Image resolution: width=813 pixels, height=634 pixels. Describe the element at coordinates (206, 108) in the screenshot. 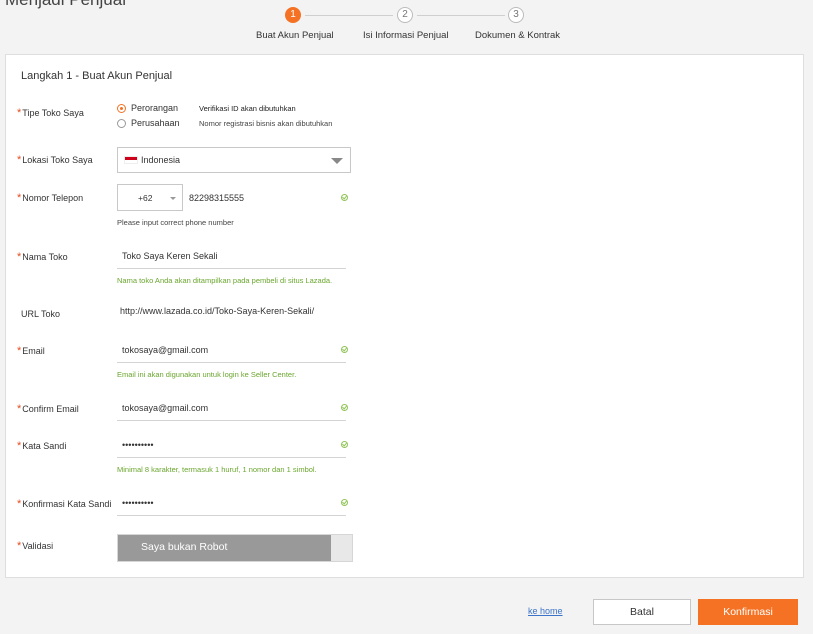

I see `radio-perorangan: Perorangan Verifikasi ID akan dibutuhkan` at that location.